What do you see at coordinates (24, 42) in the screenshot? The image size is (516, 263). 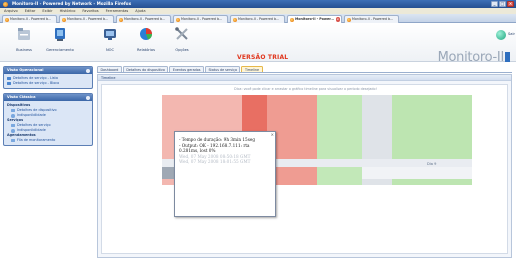 I see `toolbar-business: Business` at bounding box center [24, 42].